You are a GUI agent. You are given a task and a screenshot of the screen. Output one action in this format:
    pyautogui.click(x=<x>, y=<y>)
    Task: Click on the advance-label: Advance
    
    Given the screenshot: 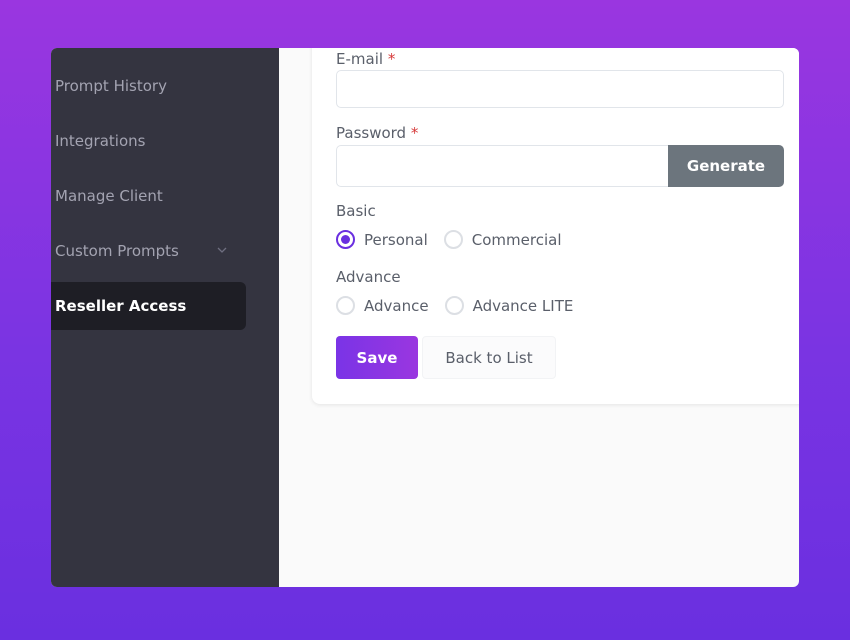 What is the action you would take?
    pyautogui.click(x=368, y=277)
    